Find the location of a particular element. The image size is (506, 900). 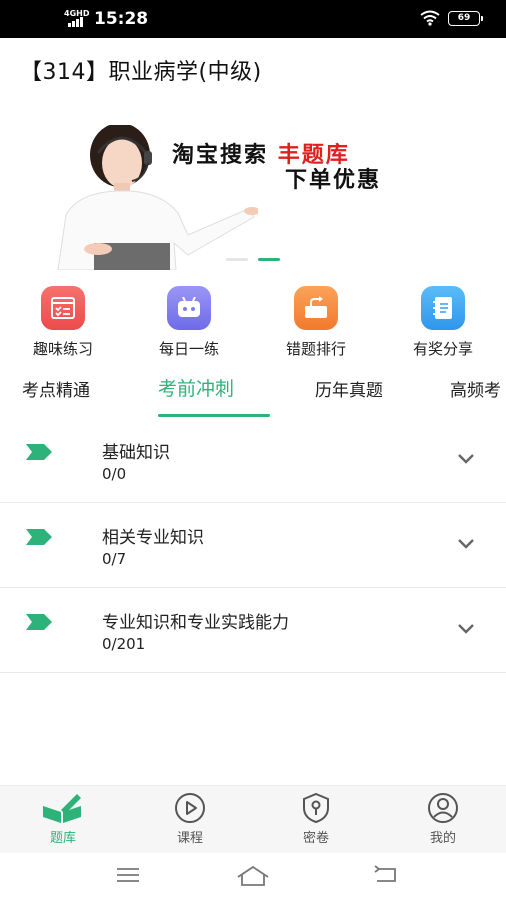

user-circle-icon is located at coordinates (443, 808).